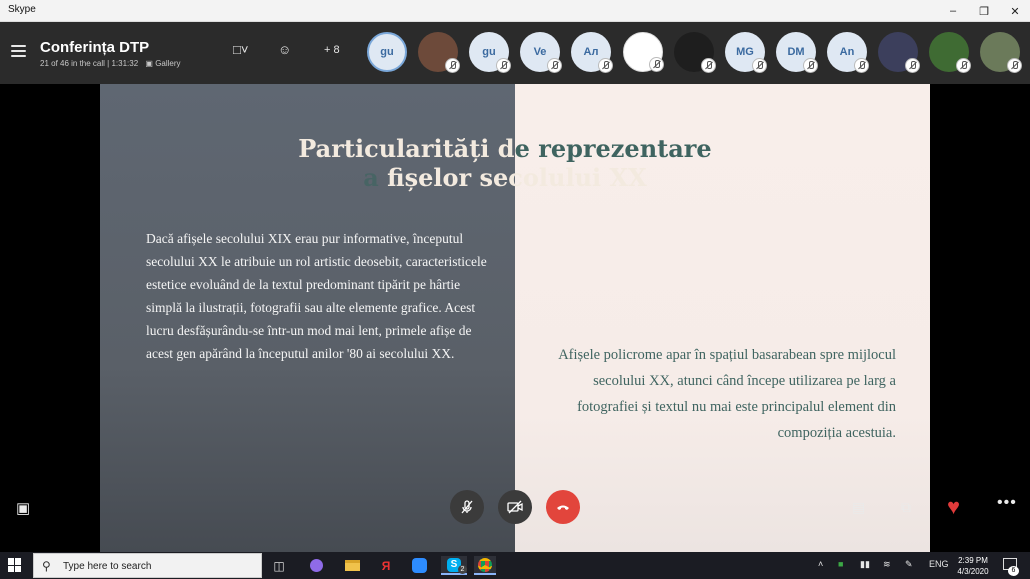  I want to click on zoom-app-icon, so click(419, 565).